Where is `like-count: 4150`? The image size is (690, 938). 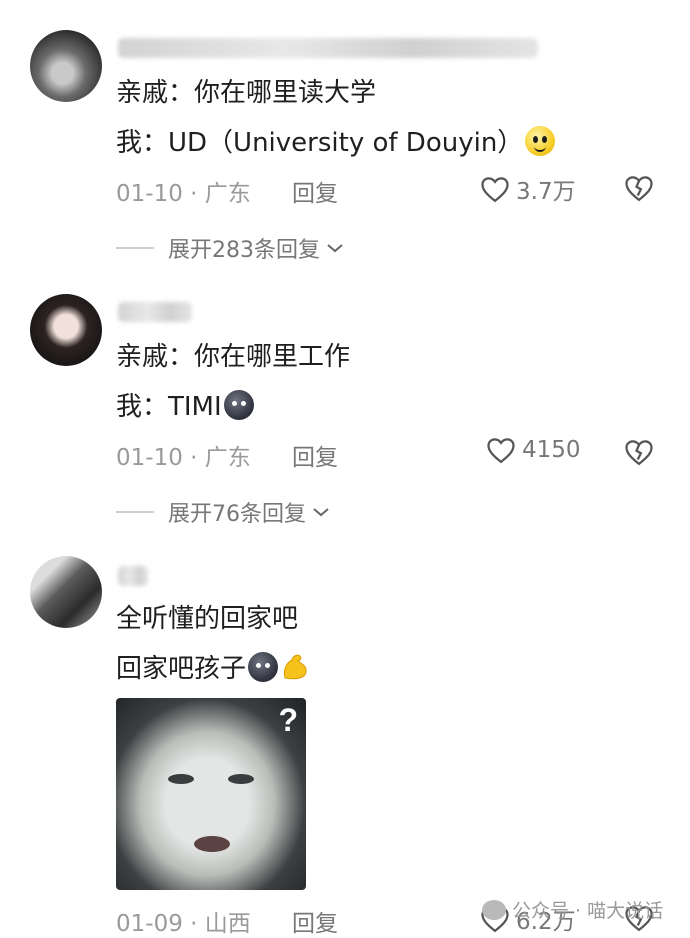 like-count: 4150 is located at coordinates (551, 450).